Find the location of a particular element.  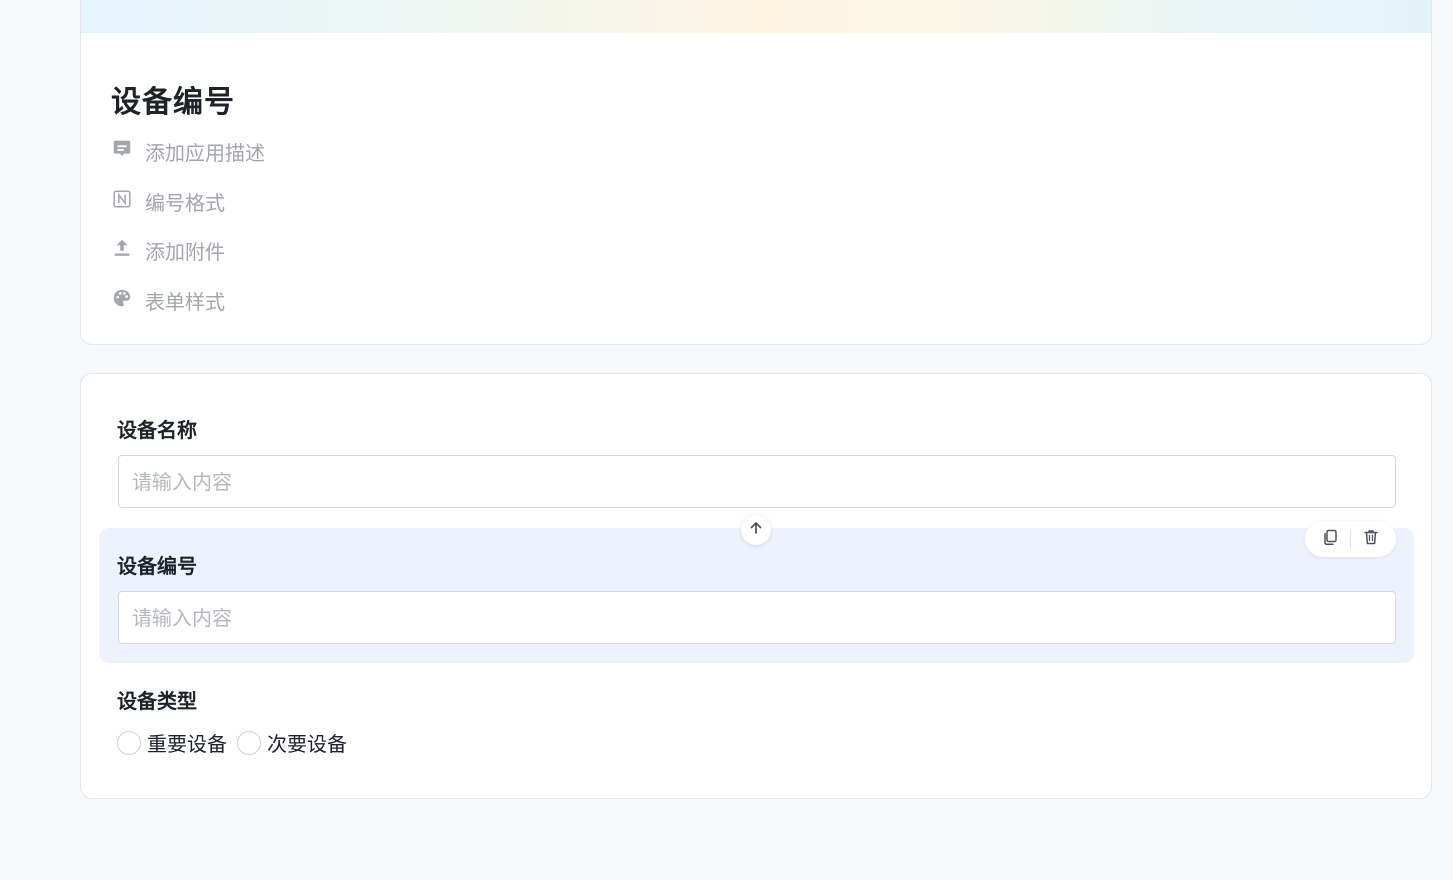

delete-field-button is located at coordinates (1371, 539).